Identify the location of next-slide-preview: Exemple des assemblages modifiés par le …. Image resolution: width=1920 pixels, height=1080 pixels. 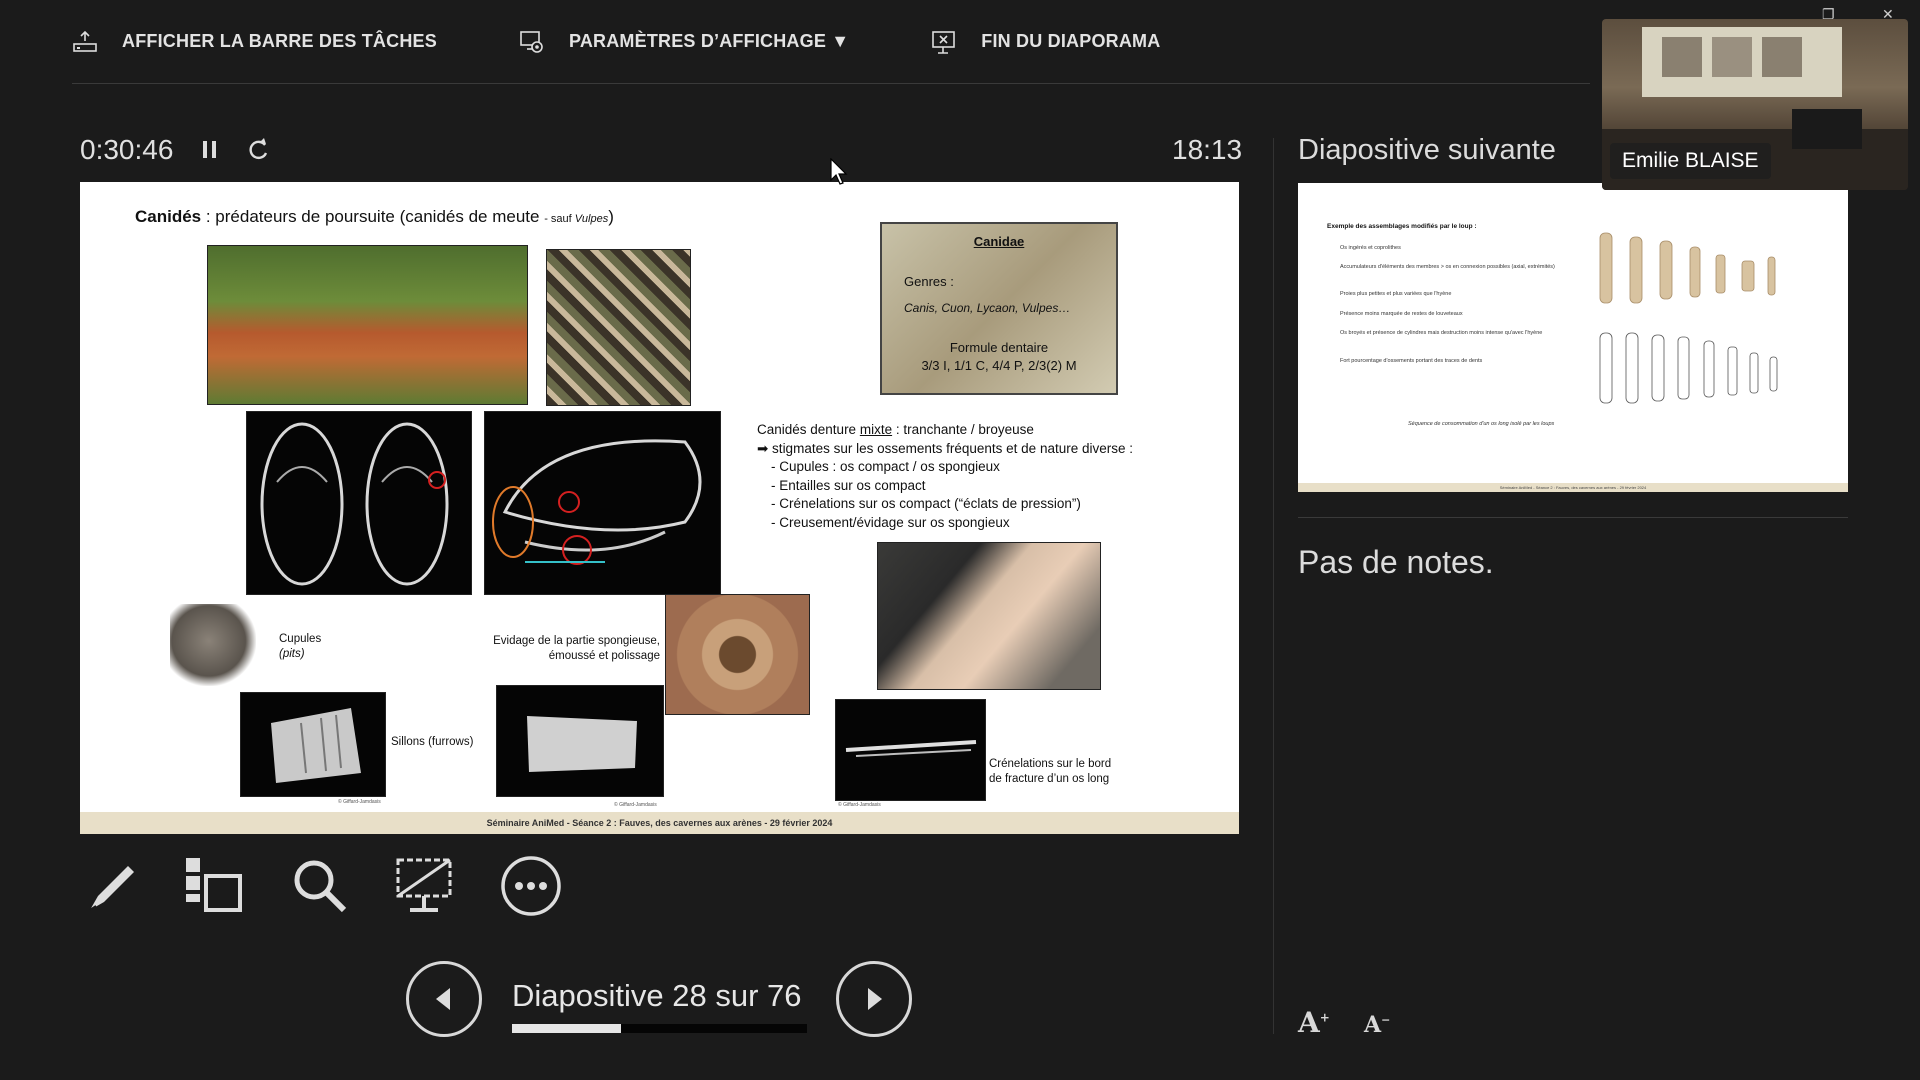
(1573, 337).